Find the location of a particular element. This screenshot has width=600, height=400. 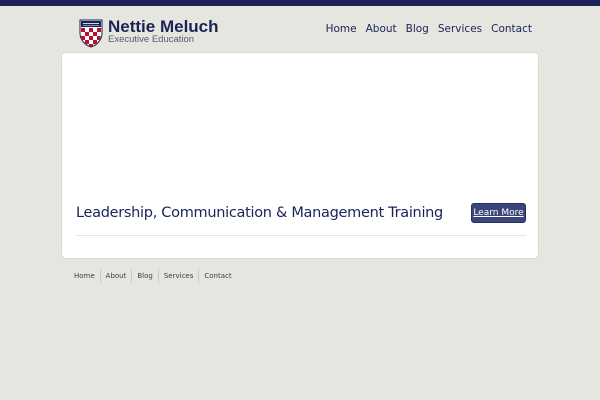

footer-nav: Home About Blog Services Contact is located at coordinates (153, 276).